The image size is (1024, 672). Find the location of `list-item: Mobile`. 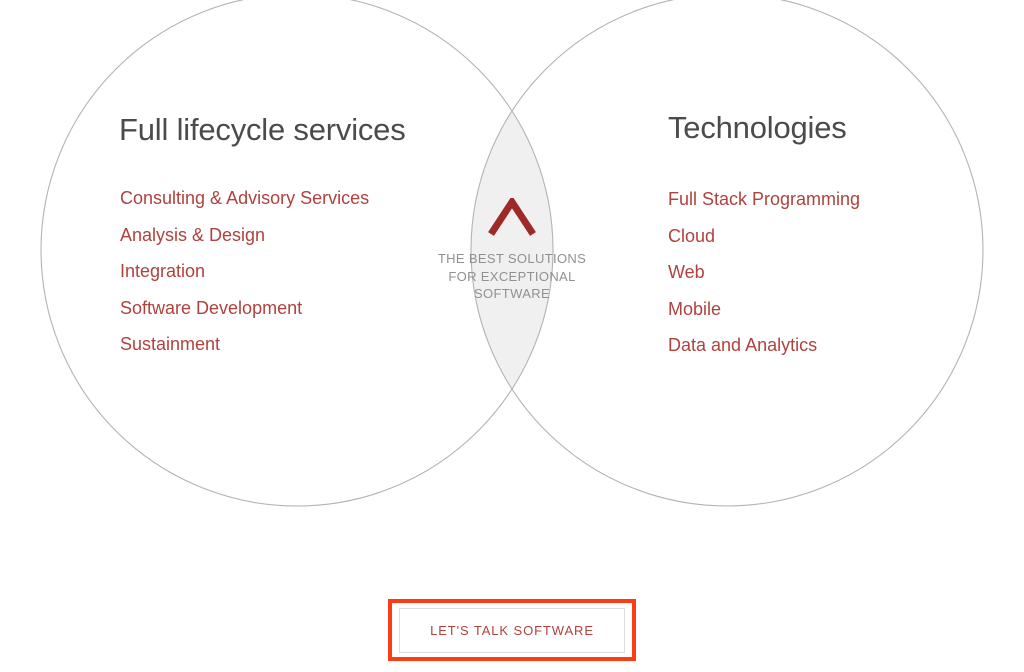

list-item: Mobile is located at coordinates (695, 308).